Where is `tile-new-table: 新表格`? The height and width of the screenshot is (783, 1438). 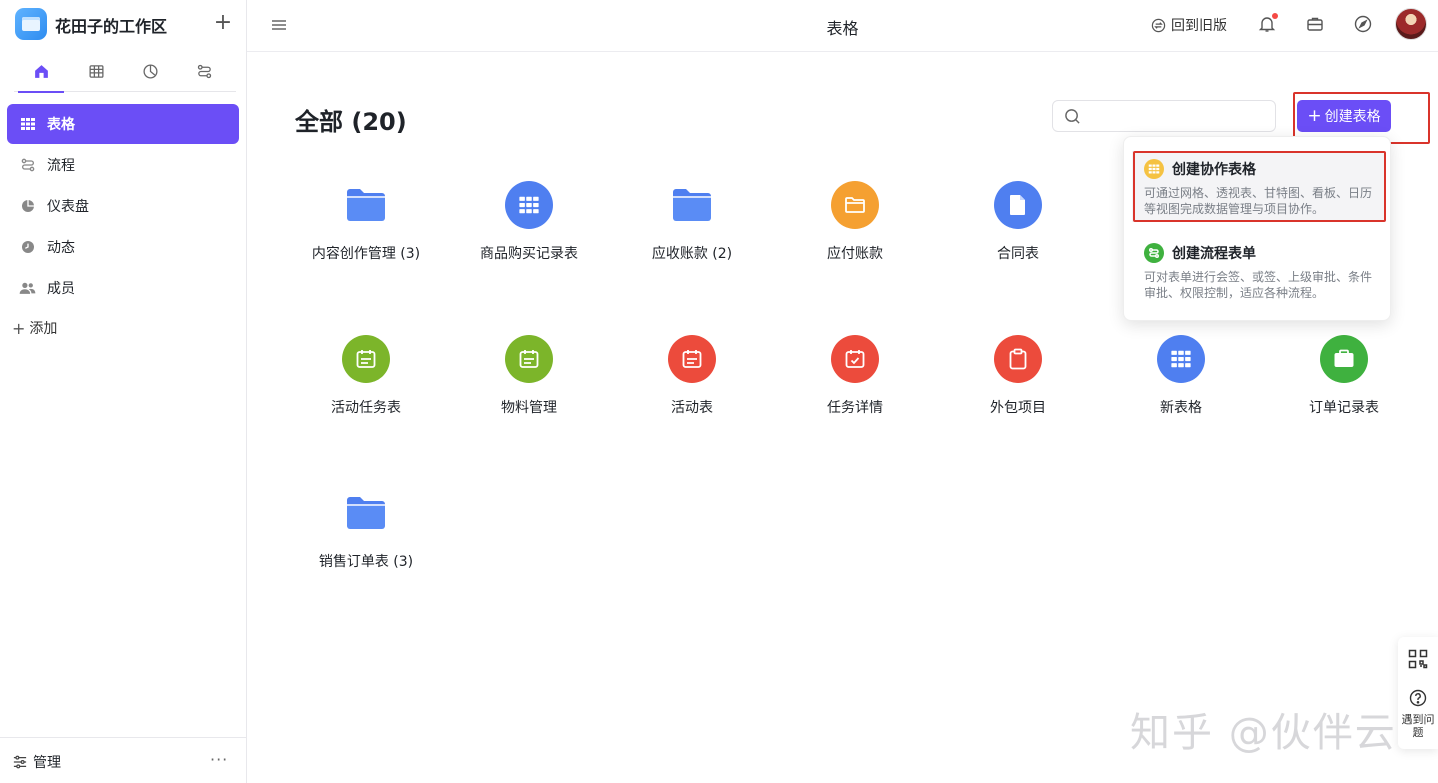
tile-new-table: 新表格 is located at coordinates (1181, 385).